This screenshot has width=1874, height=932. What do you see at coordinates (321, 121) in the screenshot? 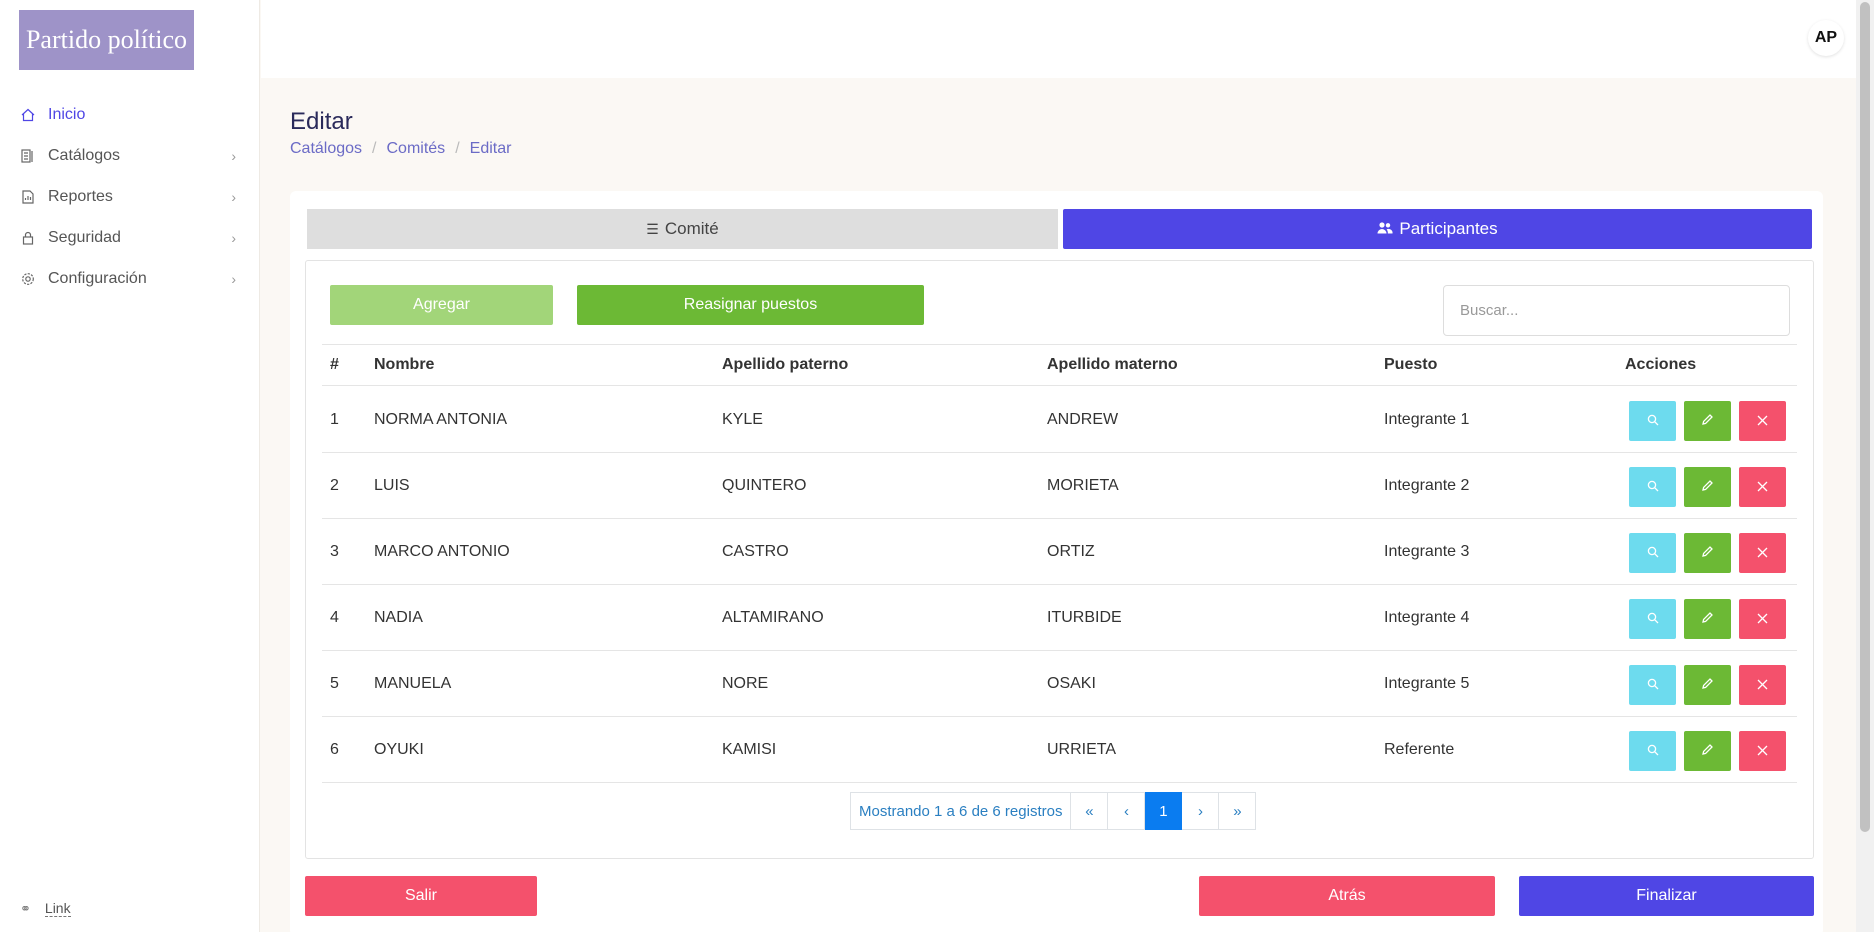
I see `page-title: Editar` at bounding box center [321, 121].